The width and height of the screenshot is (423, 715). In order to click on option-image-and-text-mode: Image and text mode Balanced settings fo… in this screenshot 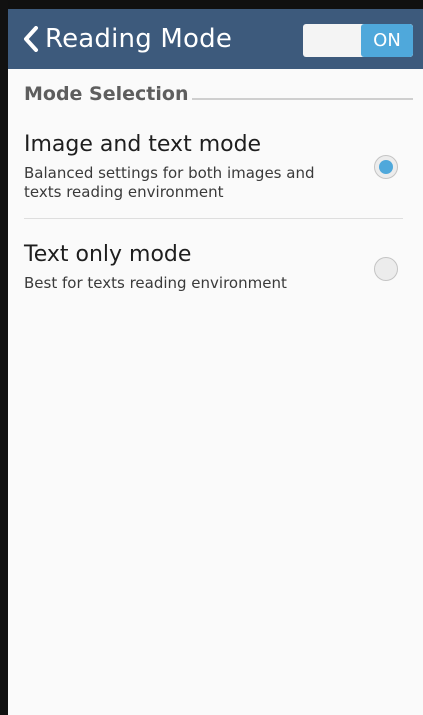, I will do `click(213, 174)`.